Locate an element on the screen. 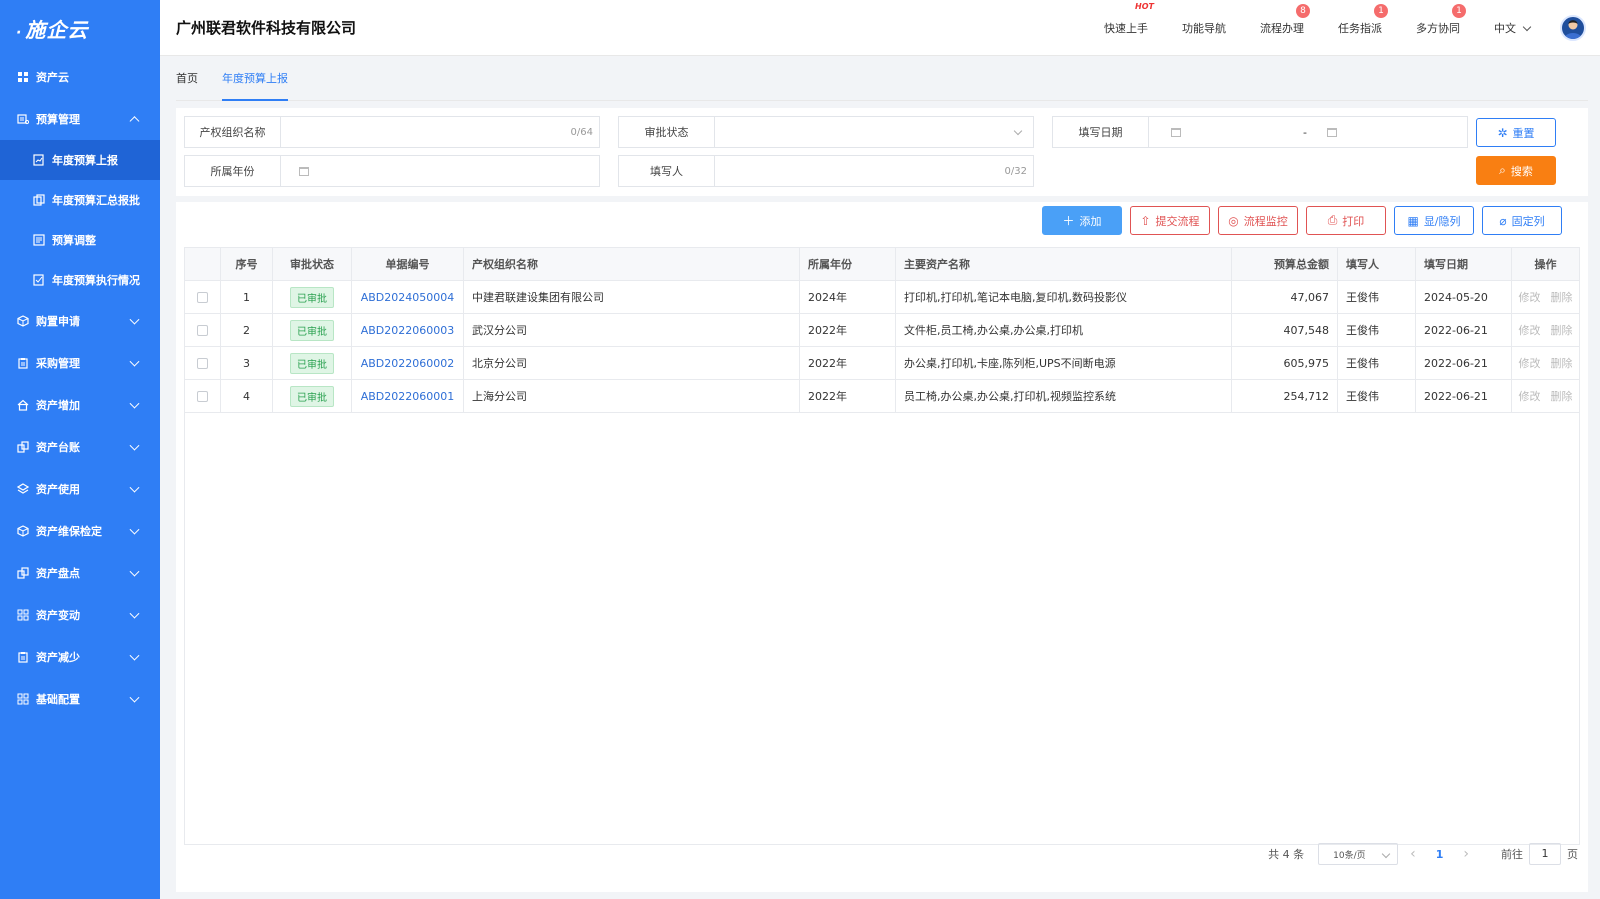 Image resolution: width=1600 pixels, height=899 pixels. sidebar-item-label: 资产台账 is located at coordinates (58, 447).